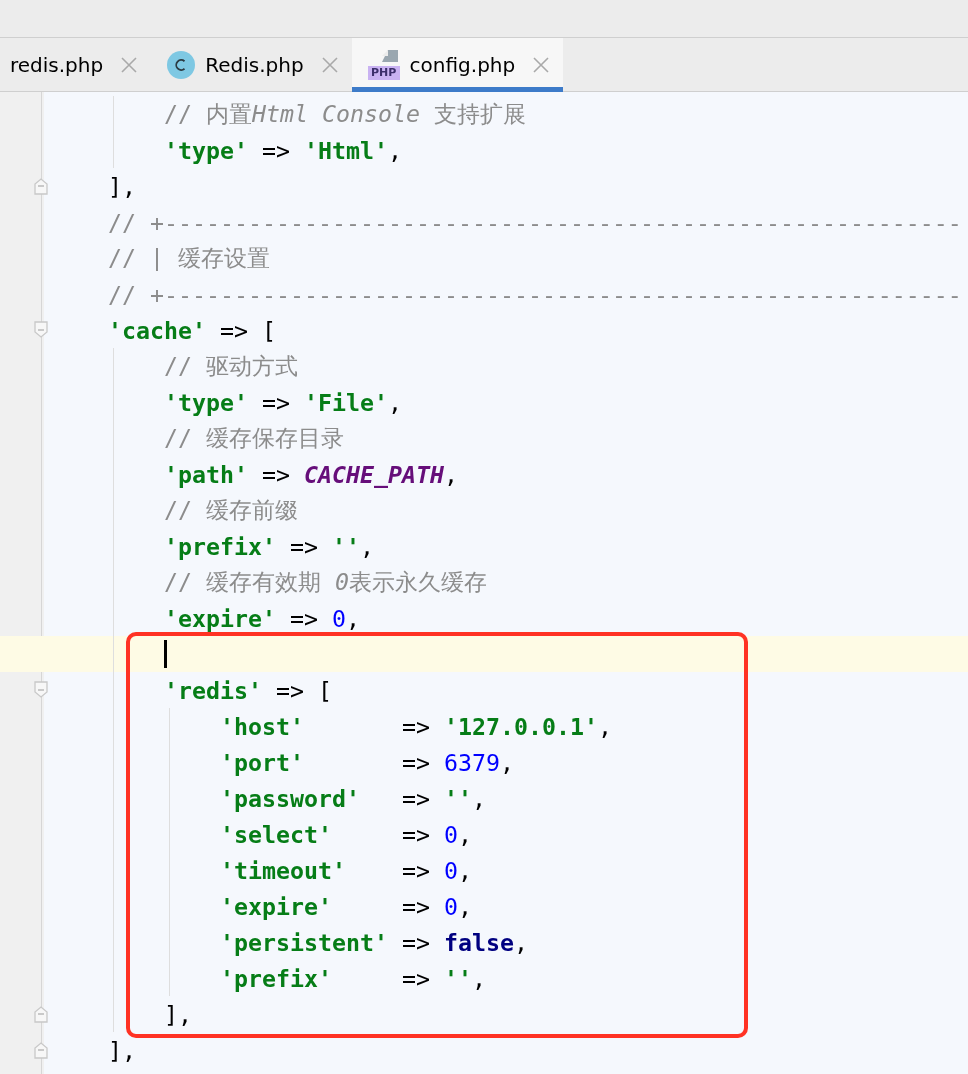 The width and height of the screenshot is (968, 1074). Describe the element at coordinates (192, 330) in the screenshot. I see `code-line: 'cache' => [` at that location.